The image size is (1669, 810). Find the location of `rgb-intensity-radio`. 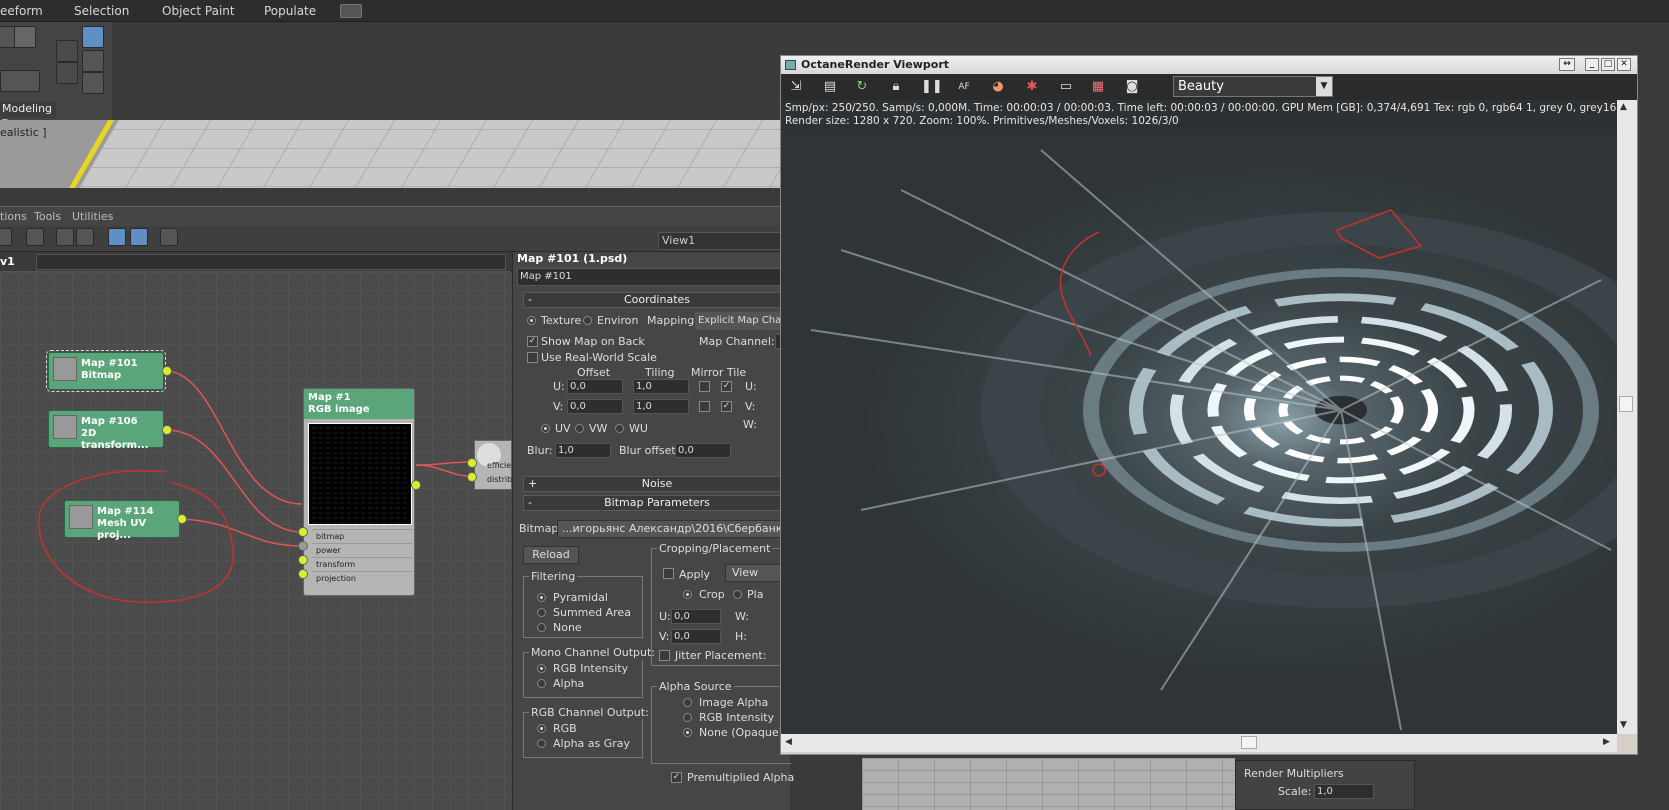

rgb-intensity-radio is located at coordinates (541, 668).